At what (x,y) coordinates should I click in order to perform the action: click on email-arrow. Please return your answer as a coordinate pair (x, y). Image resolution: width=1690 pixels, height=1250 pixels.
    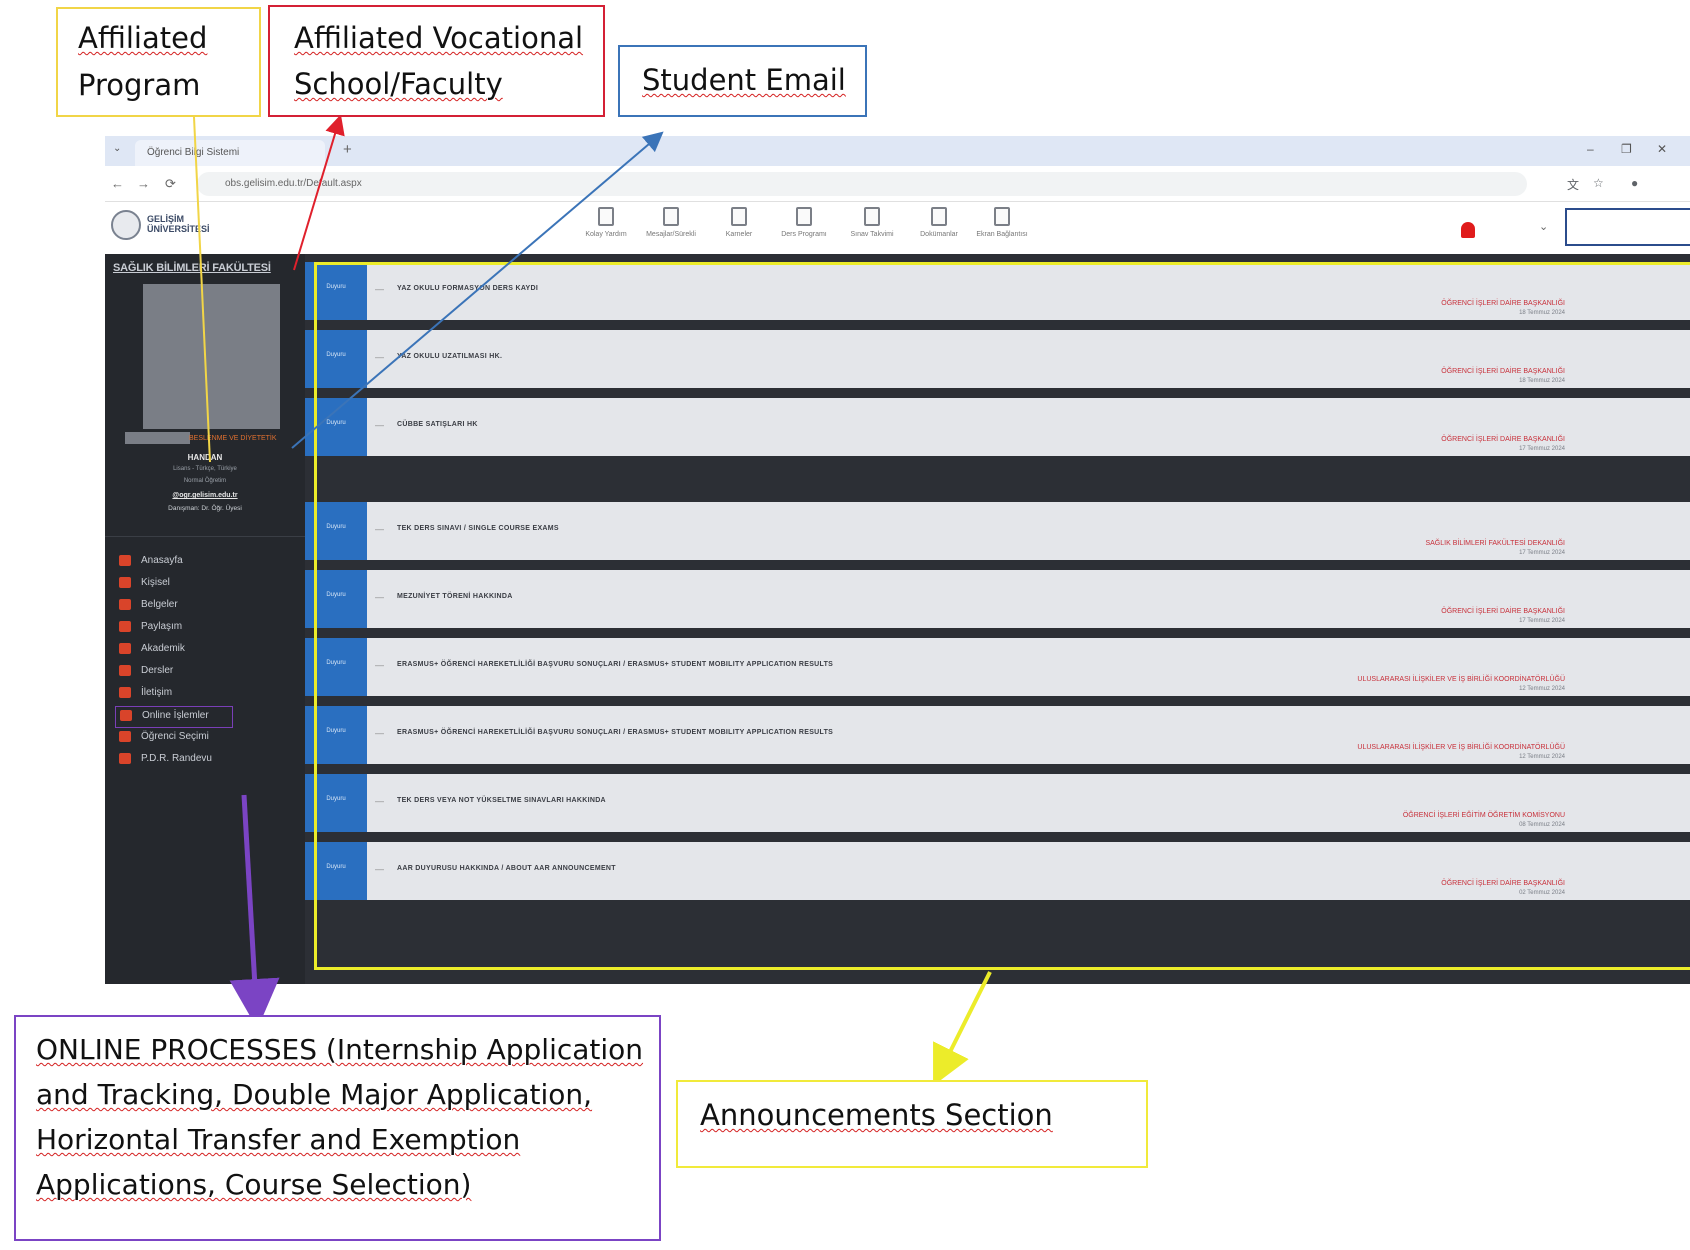
    Looking at the image, I should click on (477, 290).